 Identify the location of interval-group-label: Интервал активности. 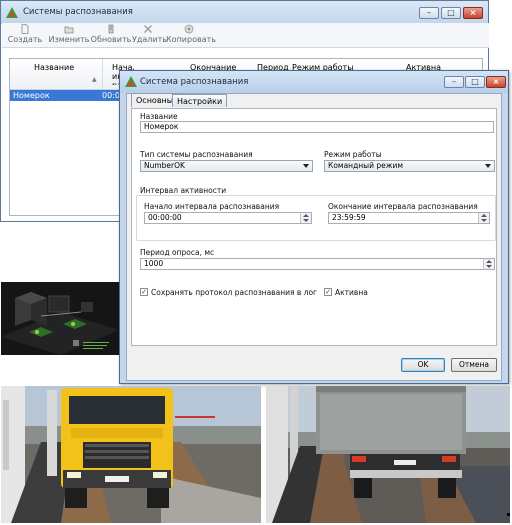
(183, 190).